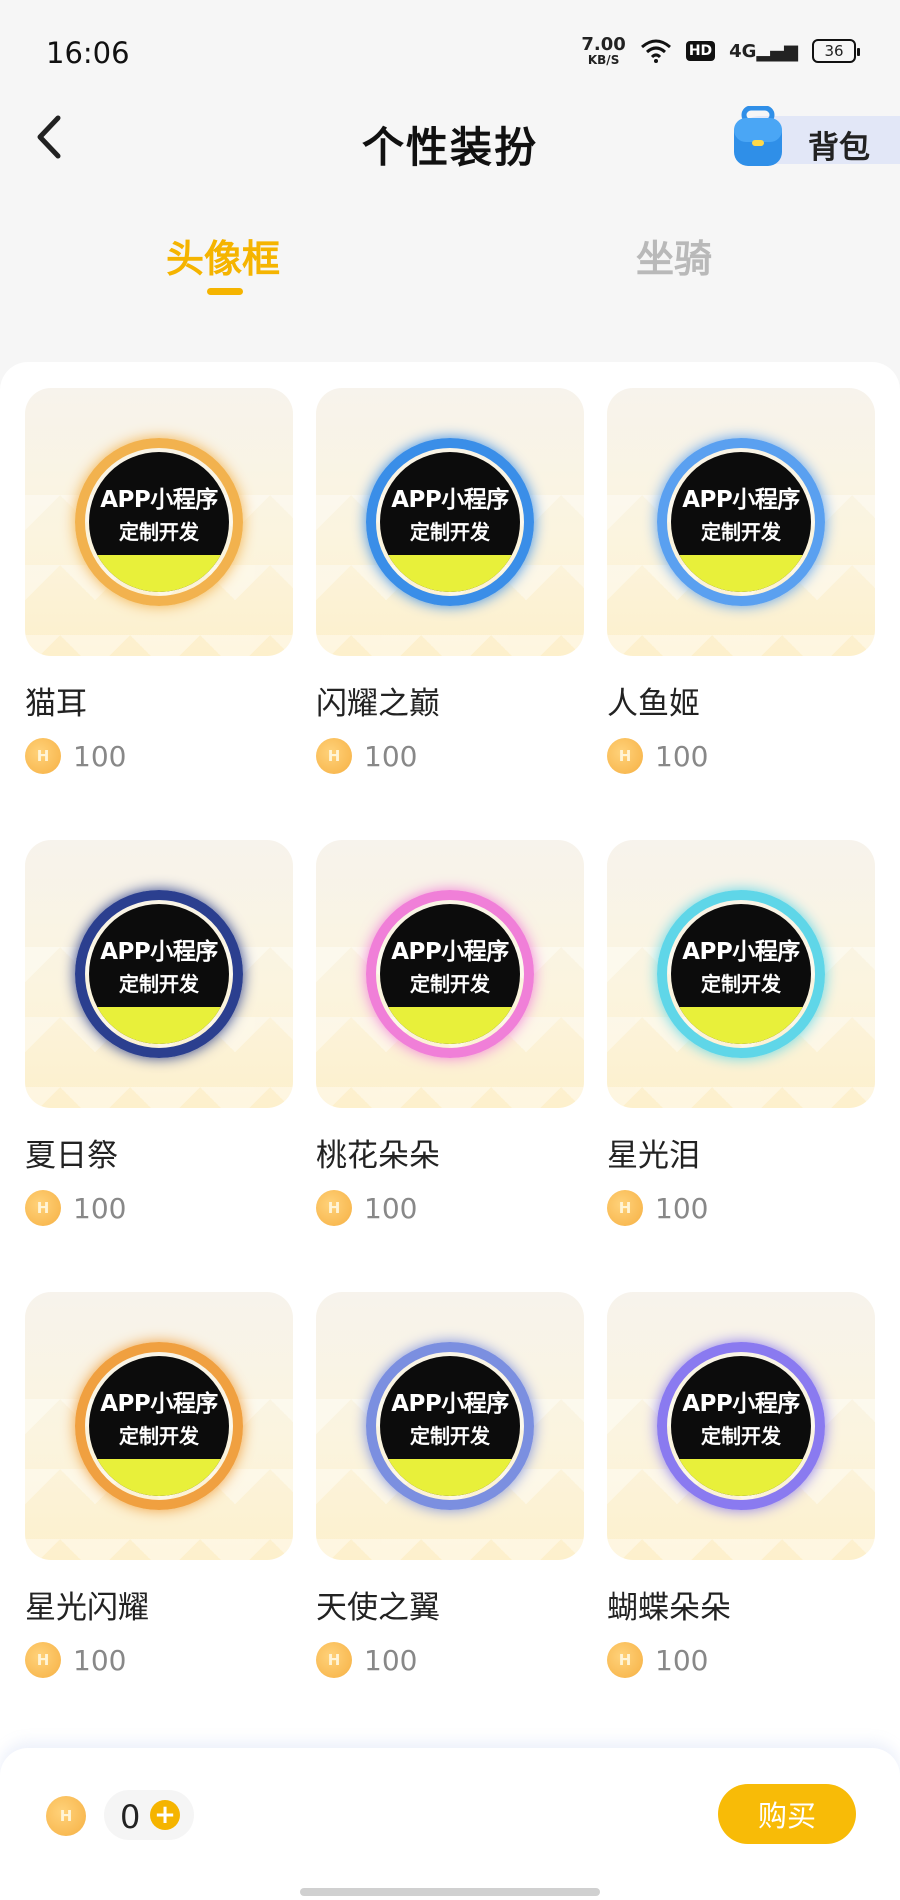 The width and height of the screenshot is (900, 1900). What do you see at coordinates (225, 291) in the screenshot?
I see `active-tab-indicator` at bounding box center [225, 291].